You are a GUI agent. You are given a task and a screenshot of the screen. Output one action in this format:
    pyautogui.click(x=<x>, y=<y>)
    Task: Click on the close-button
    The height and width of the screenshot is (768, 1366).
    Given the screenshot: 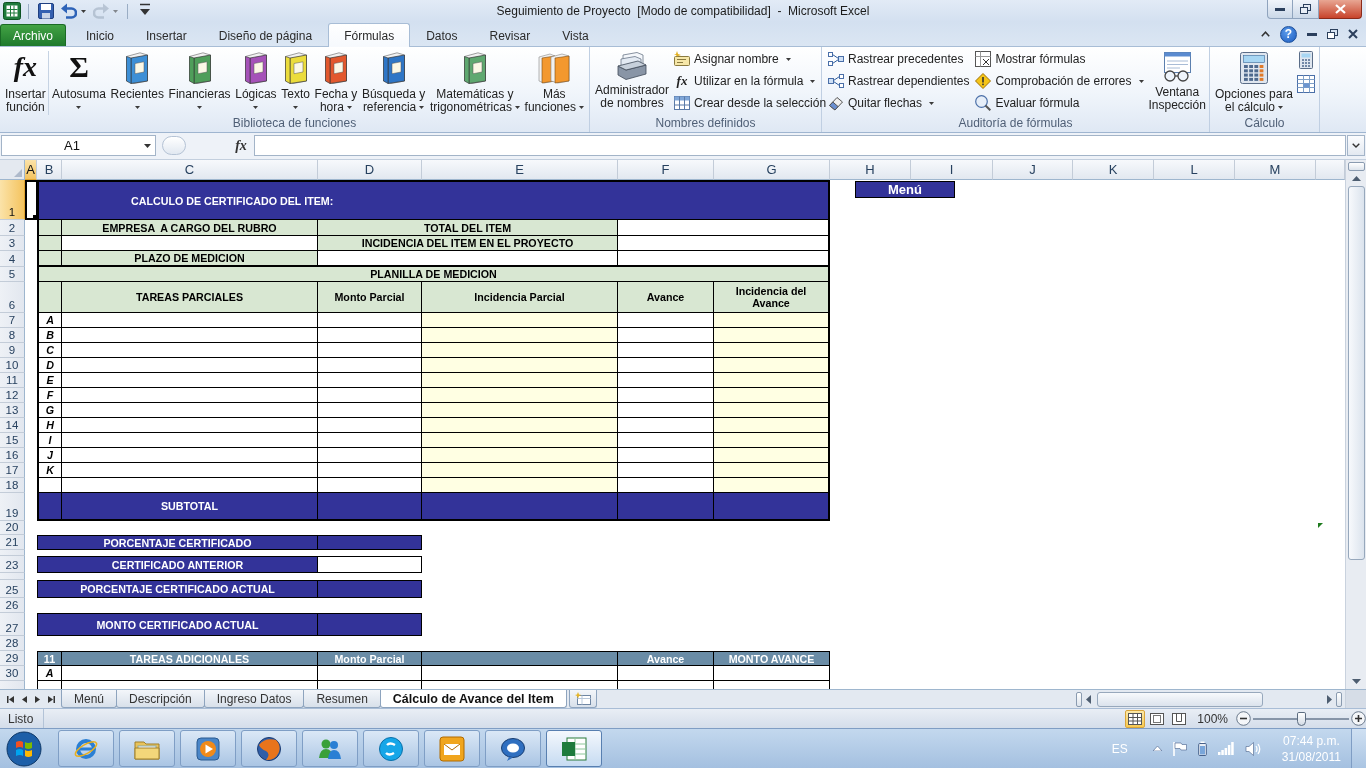 What is the action you would take?
    pyautogui.click(x=1340, y=9)
    